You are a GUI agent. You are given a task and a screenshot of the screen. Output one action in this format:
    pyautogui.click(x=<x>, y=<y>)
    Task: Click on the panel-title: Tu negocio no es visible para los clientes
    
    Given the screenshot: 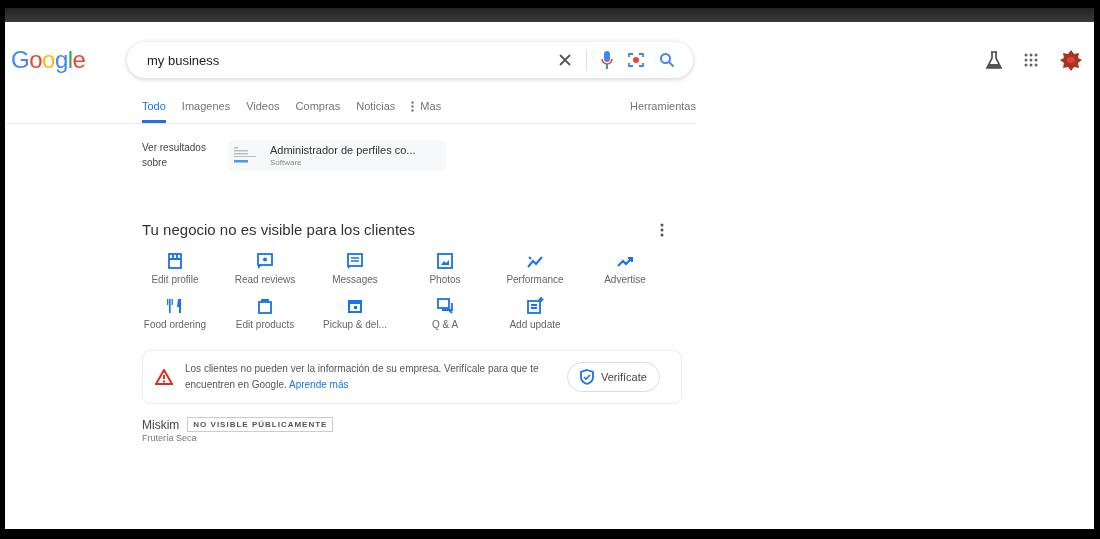 What is the action you would take?
    pyautogui.click(x=278, y=229)
    